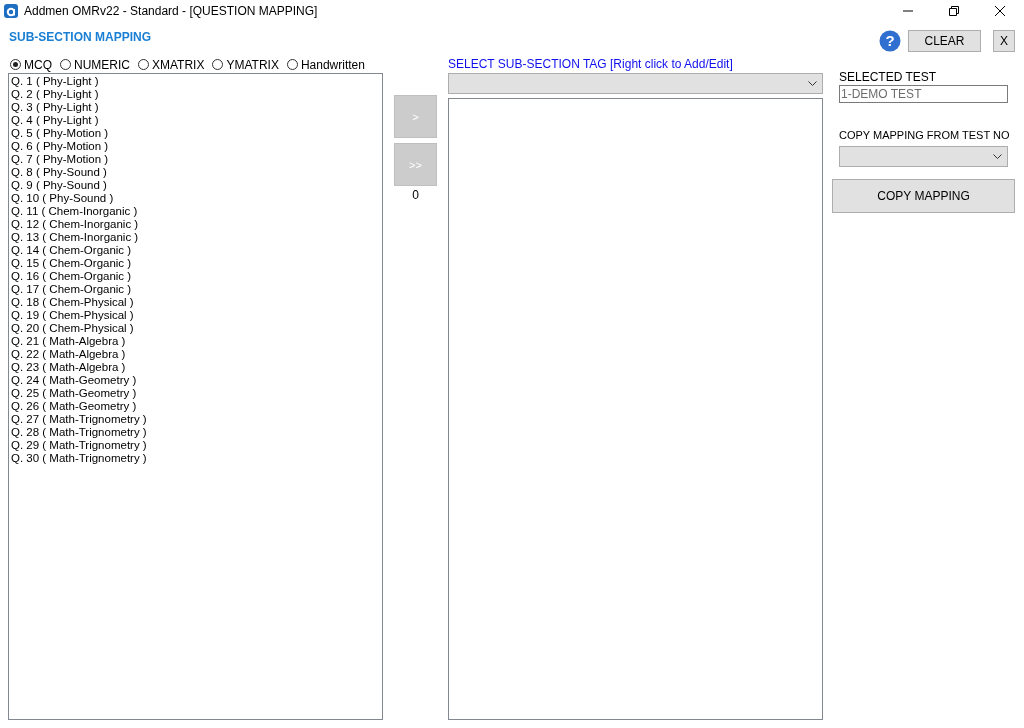 The width and height of the screenshot is (1024, 728). Describe the element at coordinates (195, 120) in the screenshot. I see `question-item: Q. 4 ( Phy-Light )` at that location.